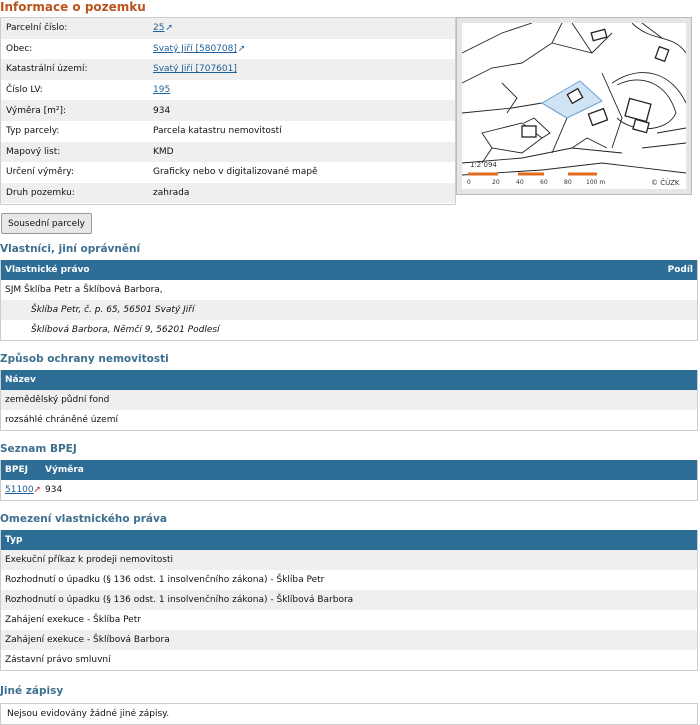 The image size is (700, 725). Describe the element at coordinates (228, 28) in the screenshot. I see `info-row-parcel-number: Parcelní číslo: 25➚` at that location.